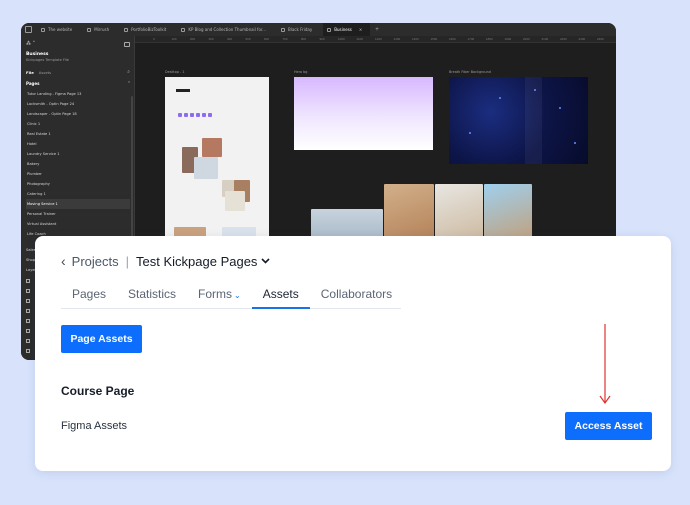  Describe the element at coordinates (78, 54) in the screenshot. I see `file-name: Business` at that location.